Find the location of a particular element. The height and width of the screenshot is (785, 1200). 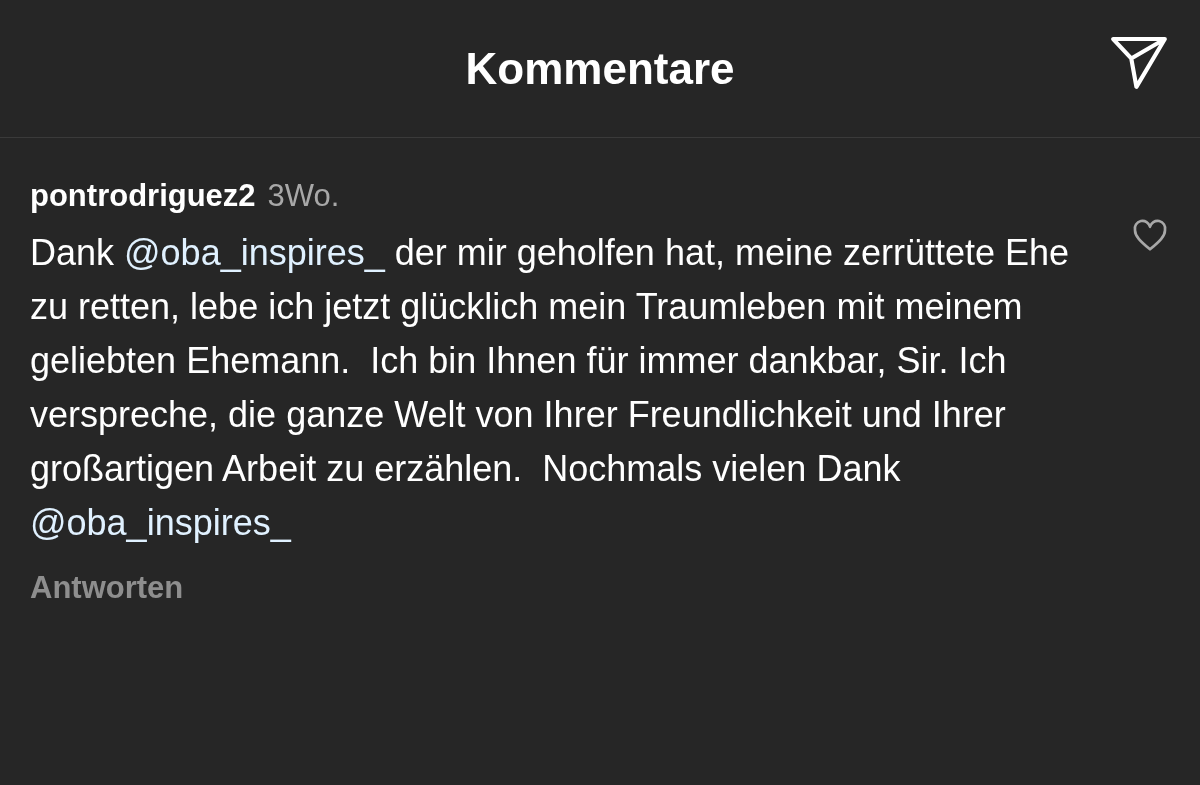

comment-time: 3Wo. is located at coordinates (303, 196).